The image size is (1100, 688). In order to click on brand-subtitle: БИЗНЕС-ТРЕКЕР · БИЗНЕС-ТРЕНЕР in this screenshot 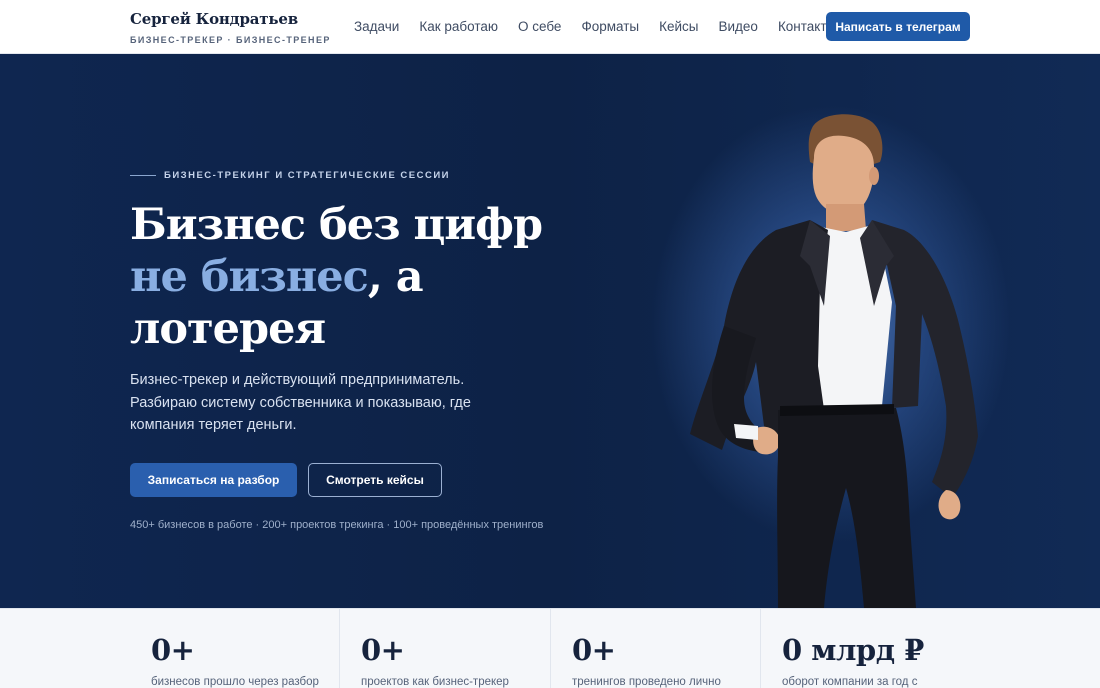, I will do `click(230, 40)`.